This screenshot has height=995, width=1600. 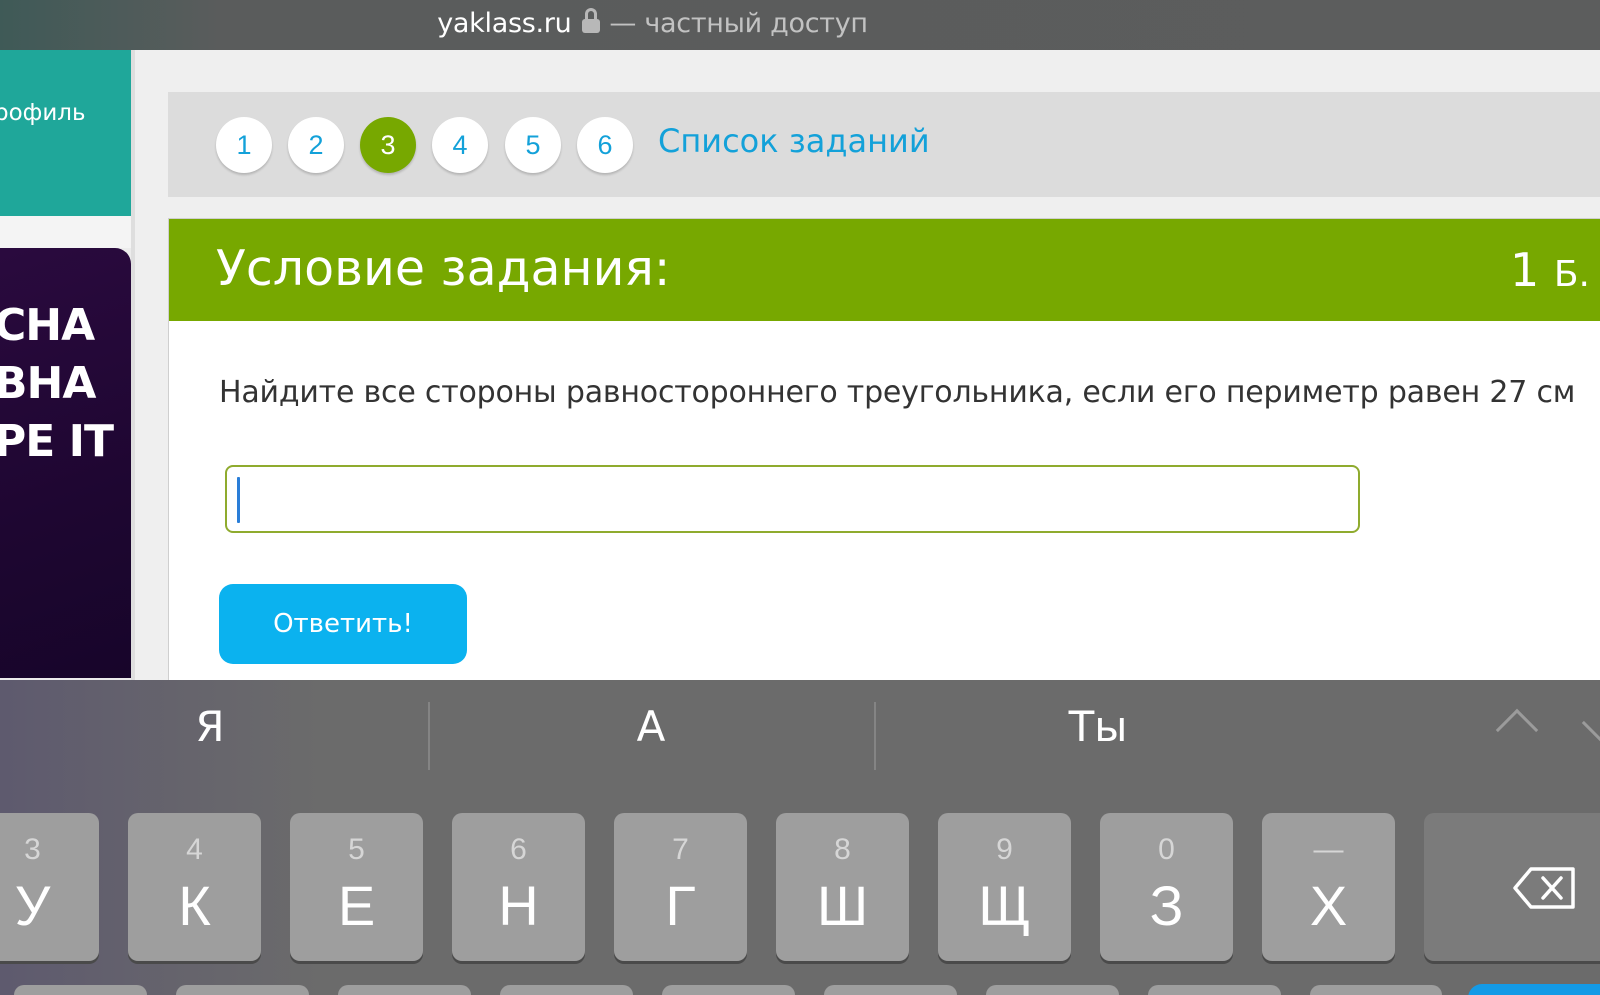 I want to click on key-number: 0, so click(x=1166, y=849).